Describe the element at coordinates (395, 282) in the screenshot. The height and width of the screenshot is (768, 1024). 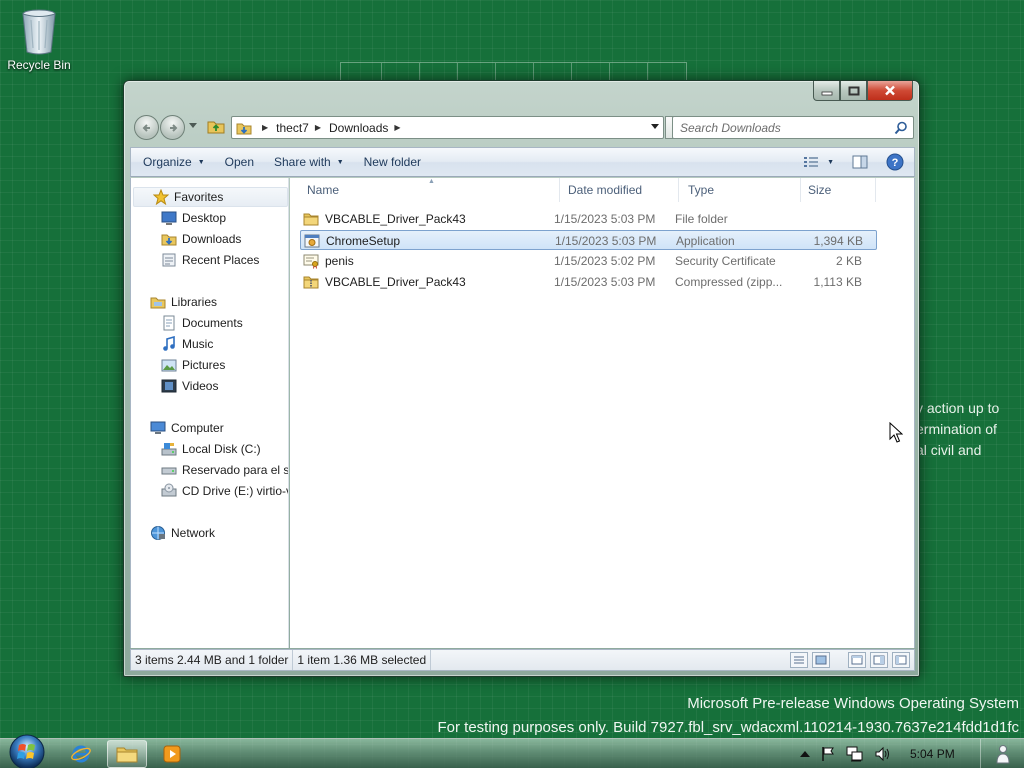
I see `file-name: VBCABLE_Driver_Pack43` at that location.